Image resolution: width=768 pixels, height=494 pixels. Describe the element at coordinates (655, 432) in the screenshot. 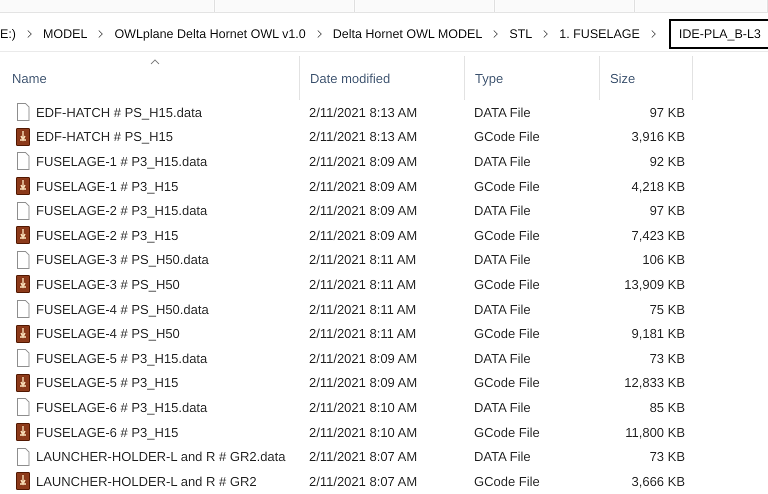

I see `table-cell-text: 11,800 KB` at that location.